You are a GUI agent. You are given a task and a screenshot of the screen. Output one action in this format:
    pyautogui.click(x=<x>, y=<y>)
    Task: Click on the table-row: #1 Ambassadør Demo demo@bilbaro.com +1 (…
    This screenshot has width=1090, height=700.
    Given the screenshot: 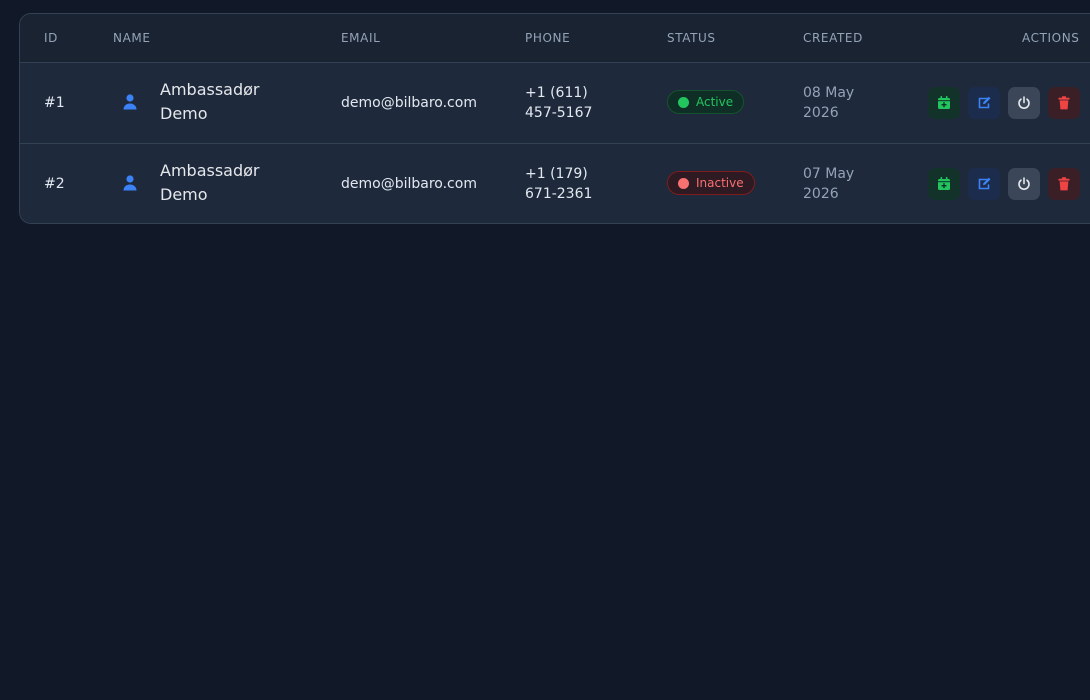 What is the action you would take?
    pyautogui.click(x=555, y=103)
    